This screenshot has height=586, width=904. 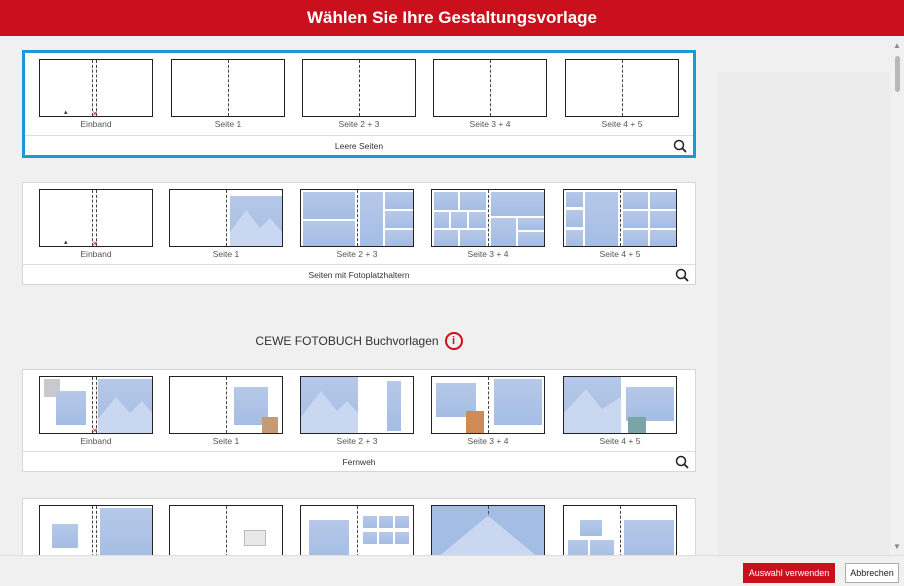 I want to click on scroll-thumb, so click(x=897, y=74).